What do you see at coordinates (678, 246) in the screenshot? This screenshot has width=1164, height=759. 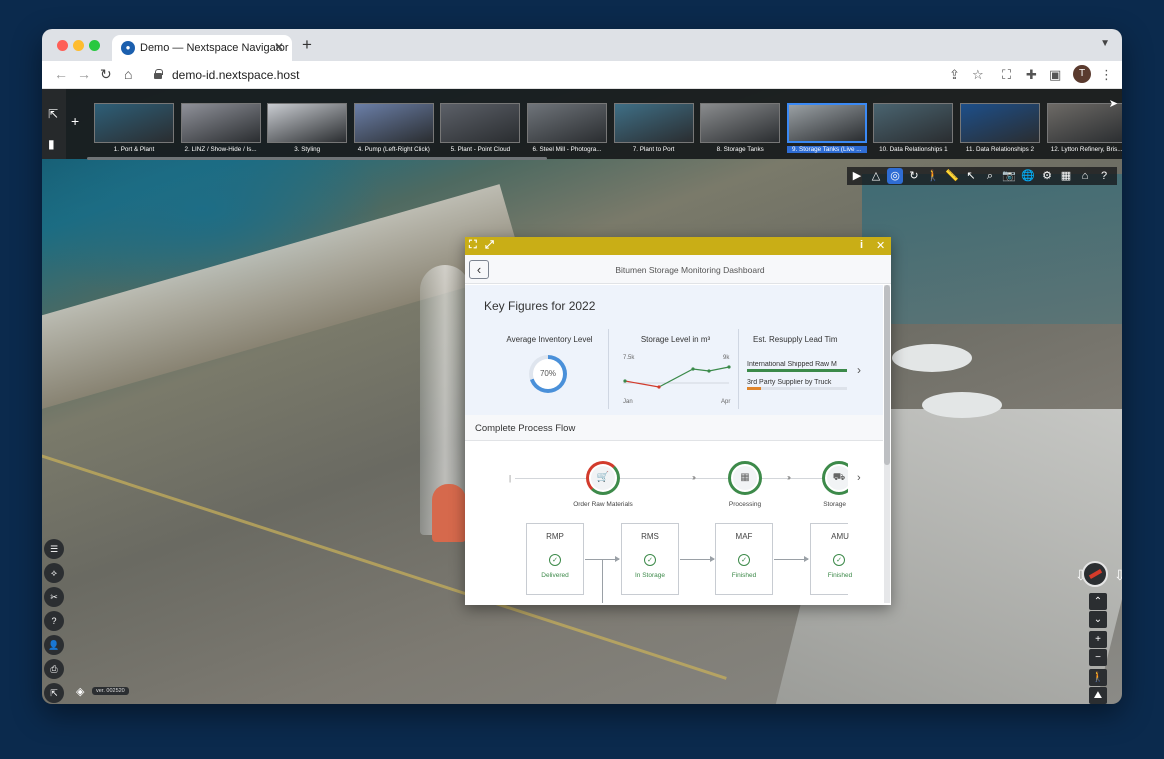 I see `panel-titlebar: ⛶ ⤢ i ✕` at bounding box center [678, 246].